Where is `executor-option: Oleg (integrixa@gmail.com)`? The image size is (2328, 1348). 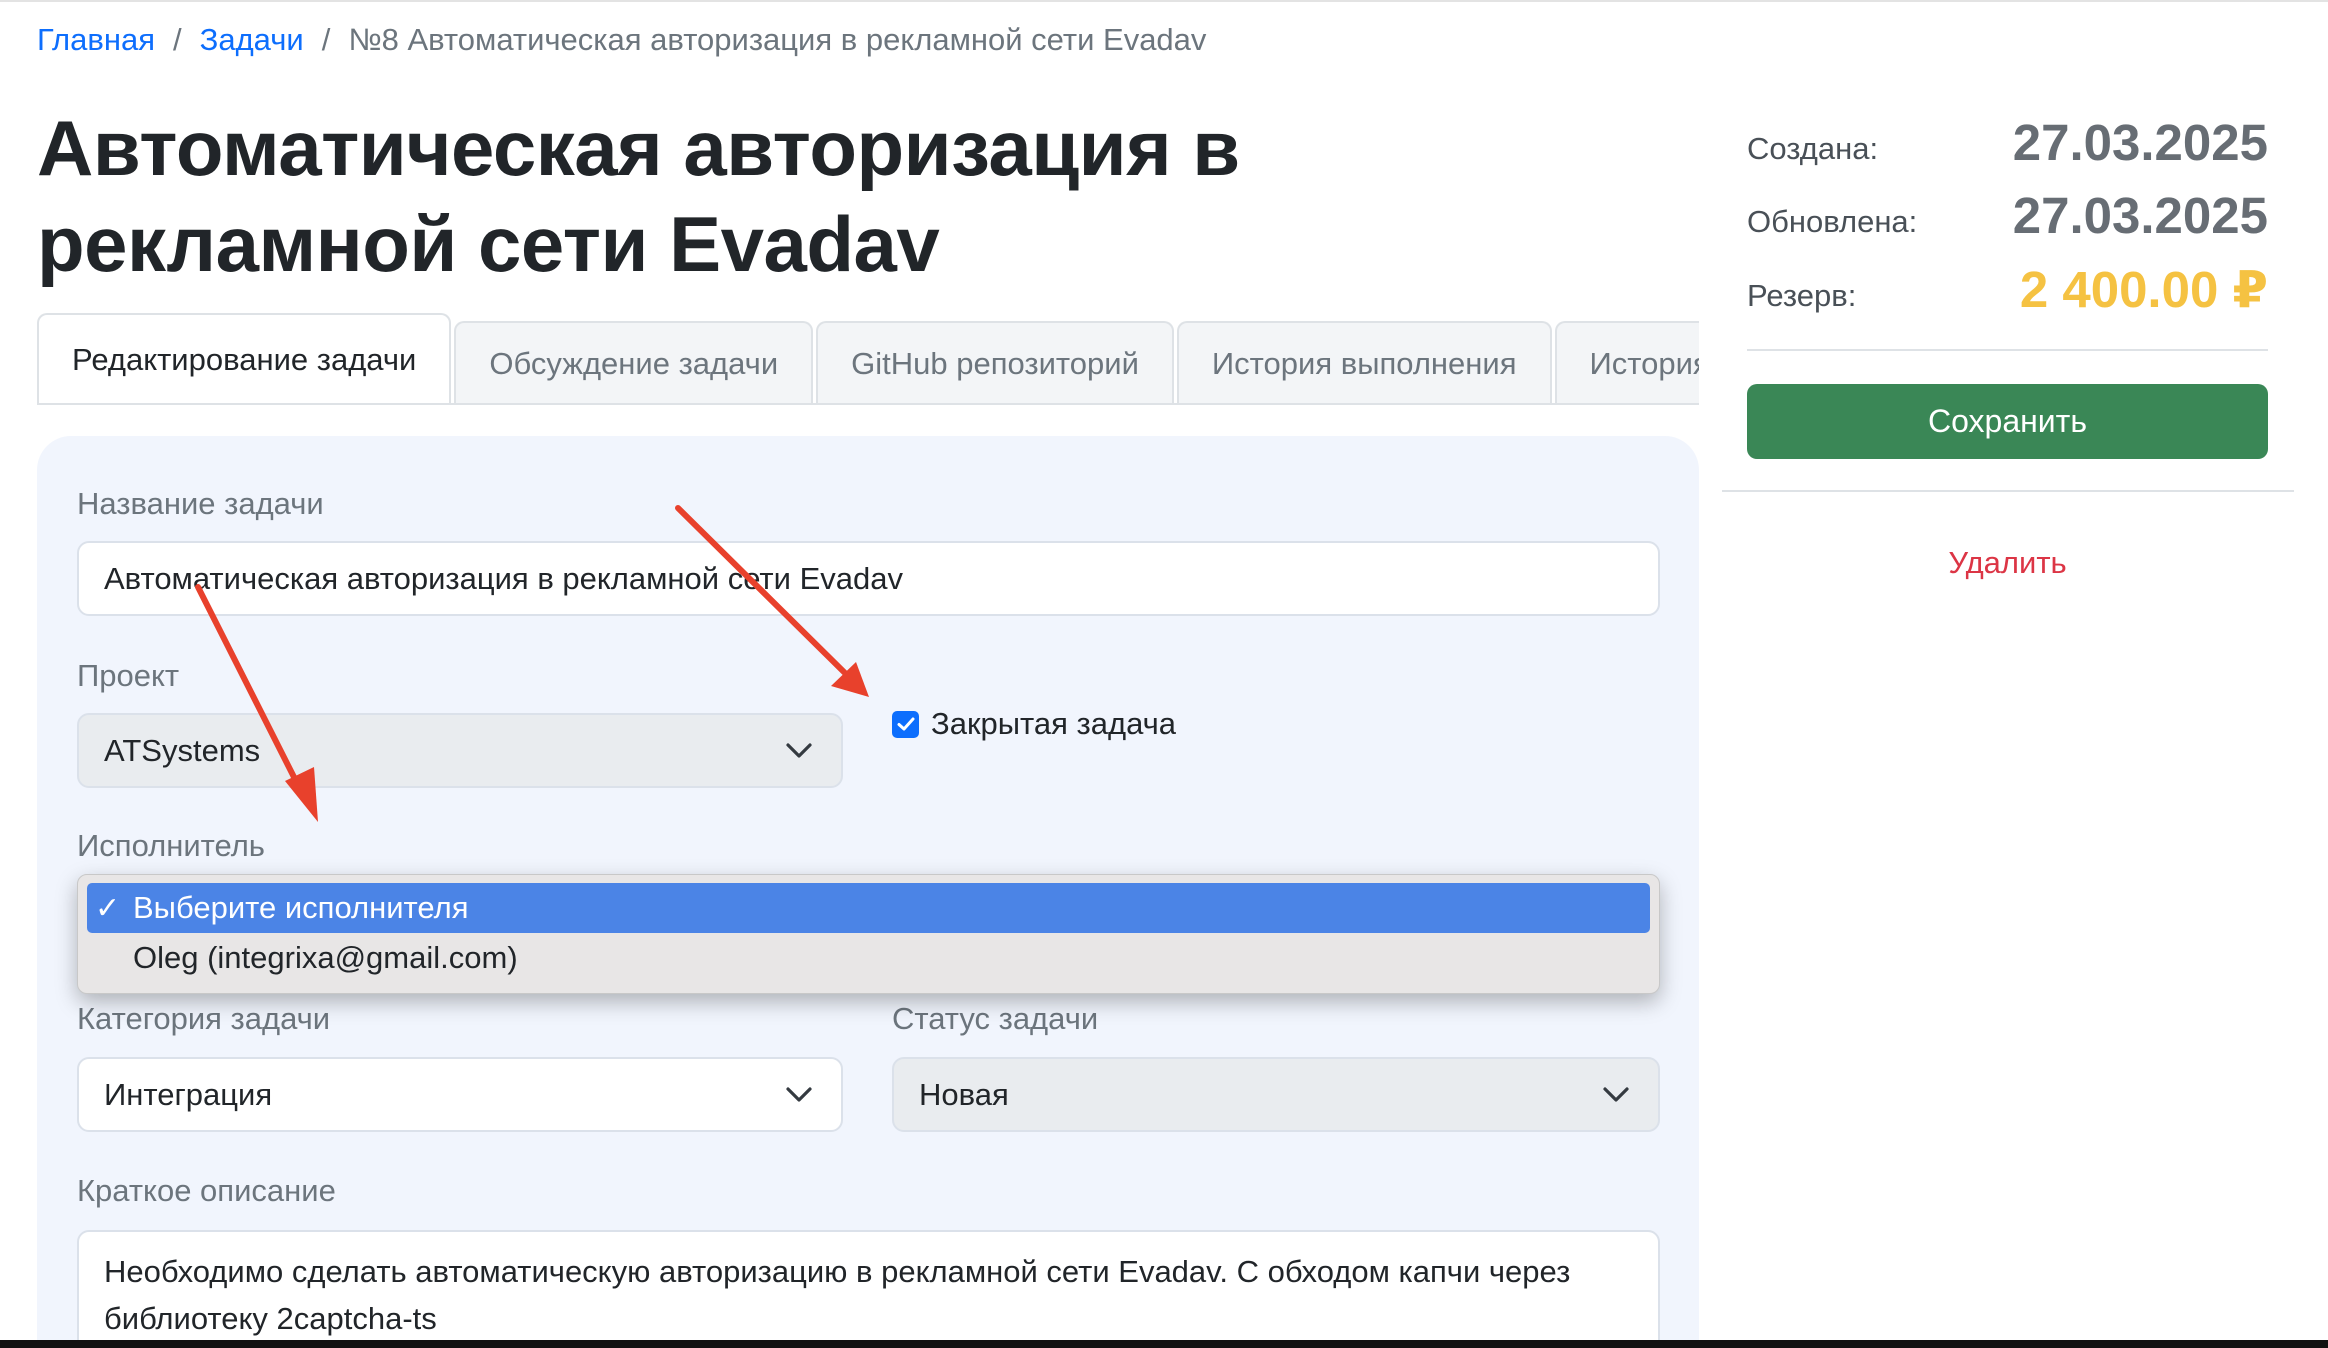
executor-option: Oleg (integrixa@gmail.com) is located at coordinates (868, 958).